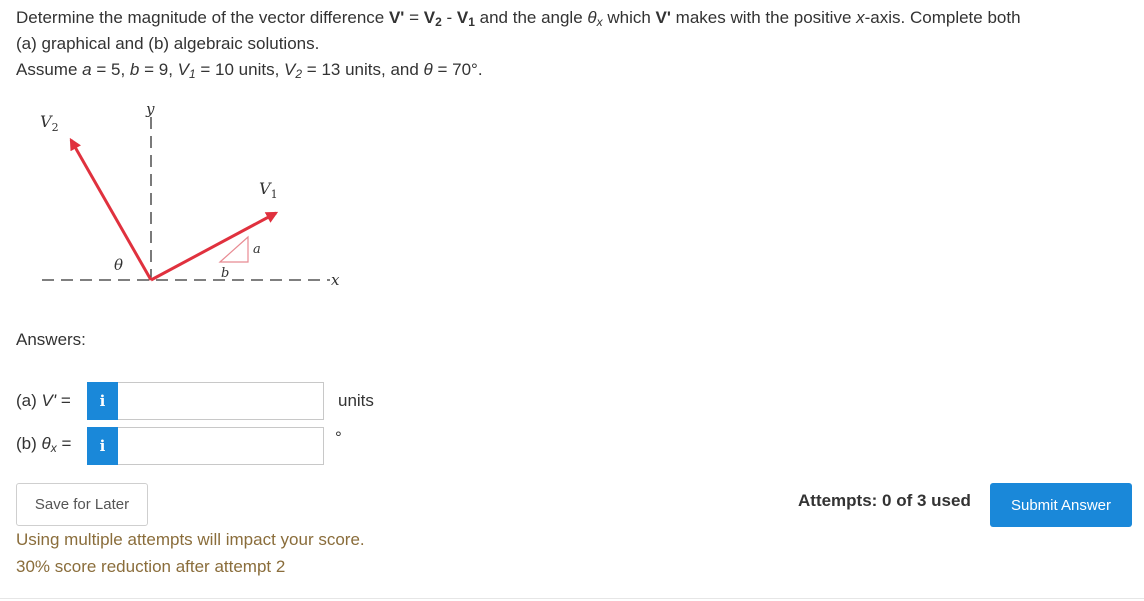 Image resolution: width=1144 pixels, height=601 pixels. I want to click on problem-text: makes with the positive, so click(763, 17).